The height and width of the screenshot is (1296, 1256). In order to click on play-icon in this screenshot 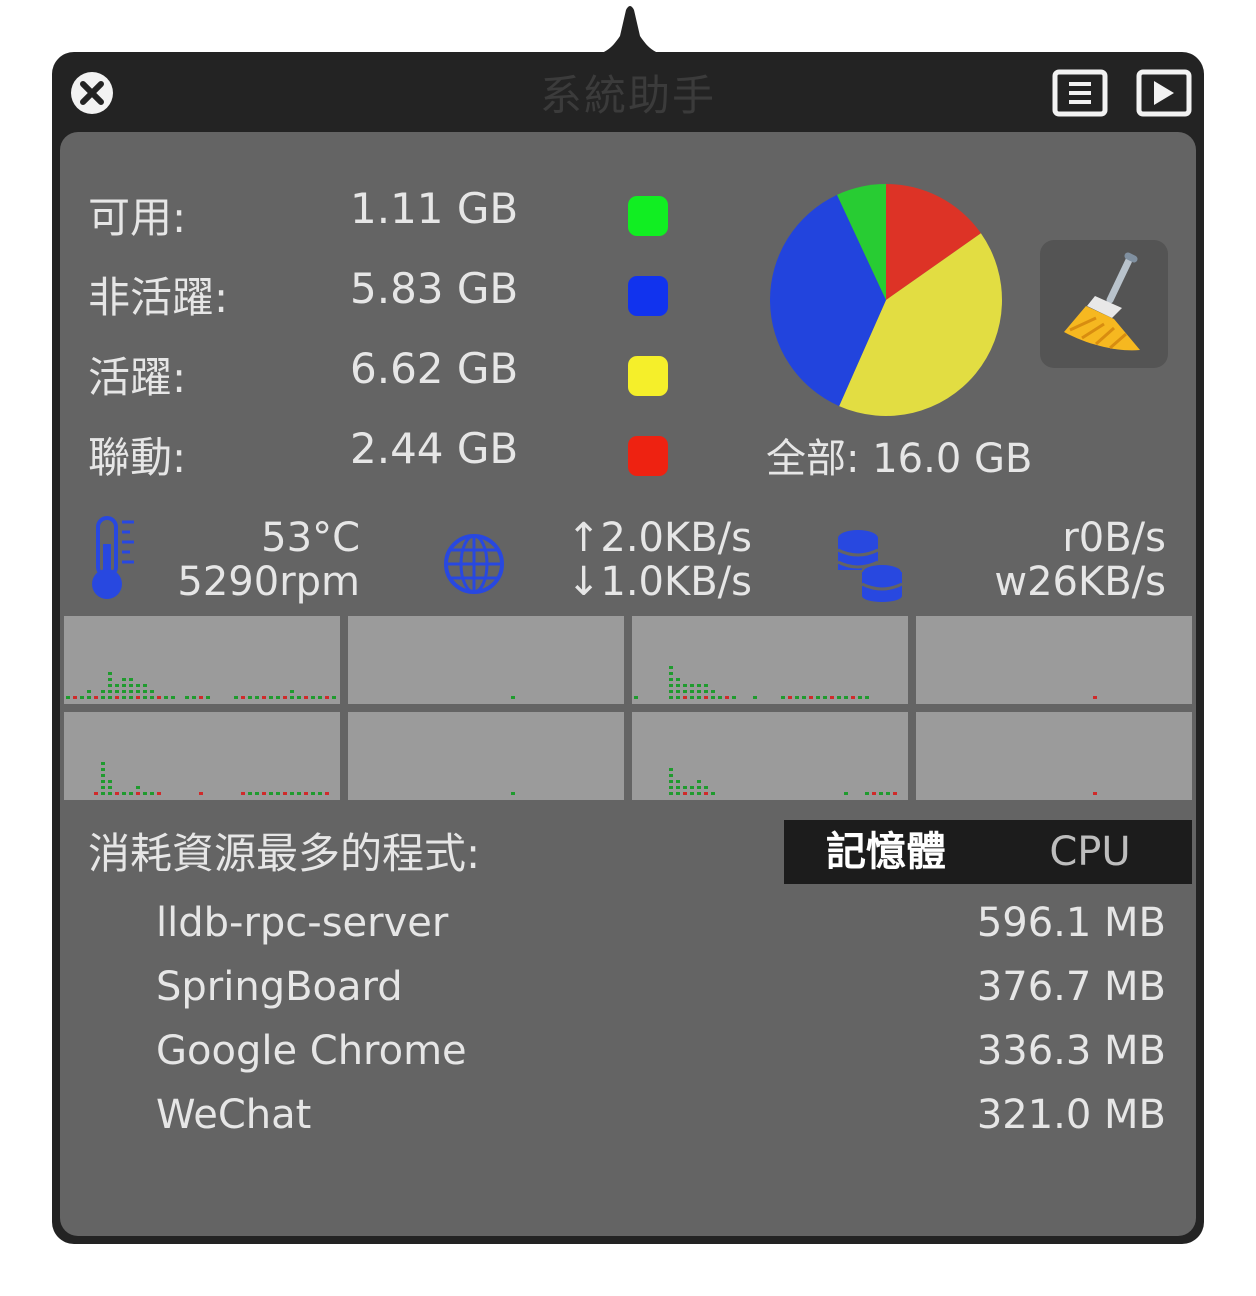, I will do `click(1164, 93)`.